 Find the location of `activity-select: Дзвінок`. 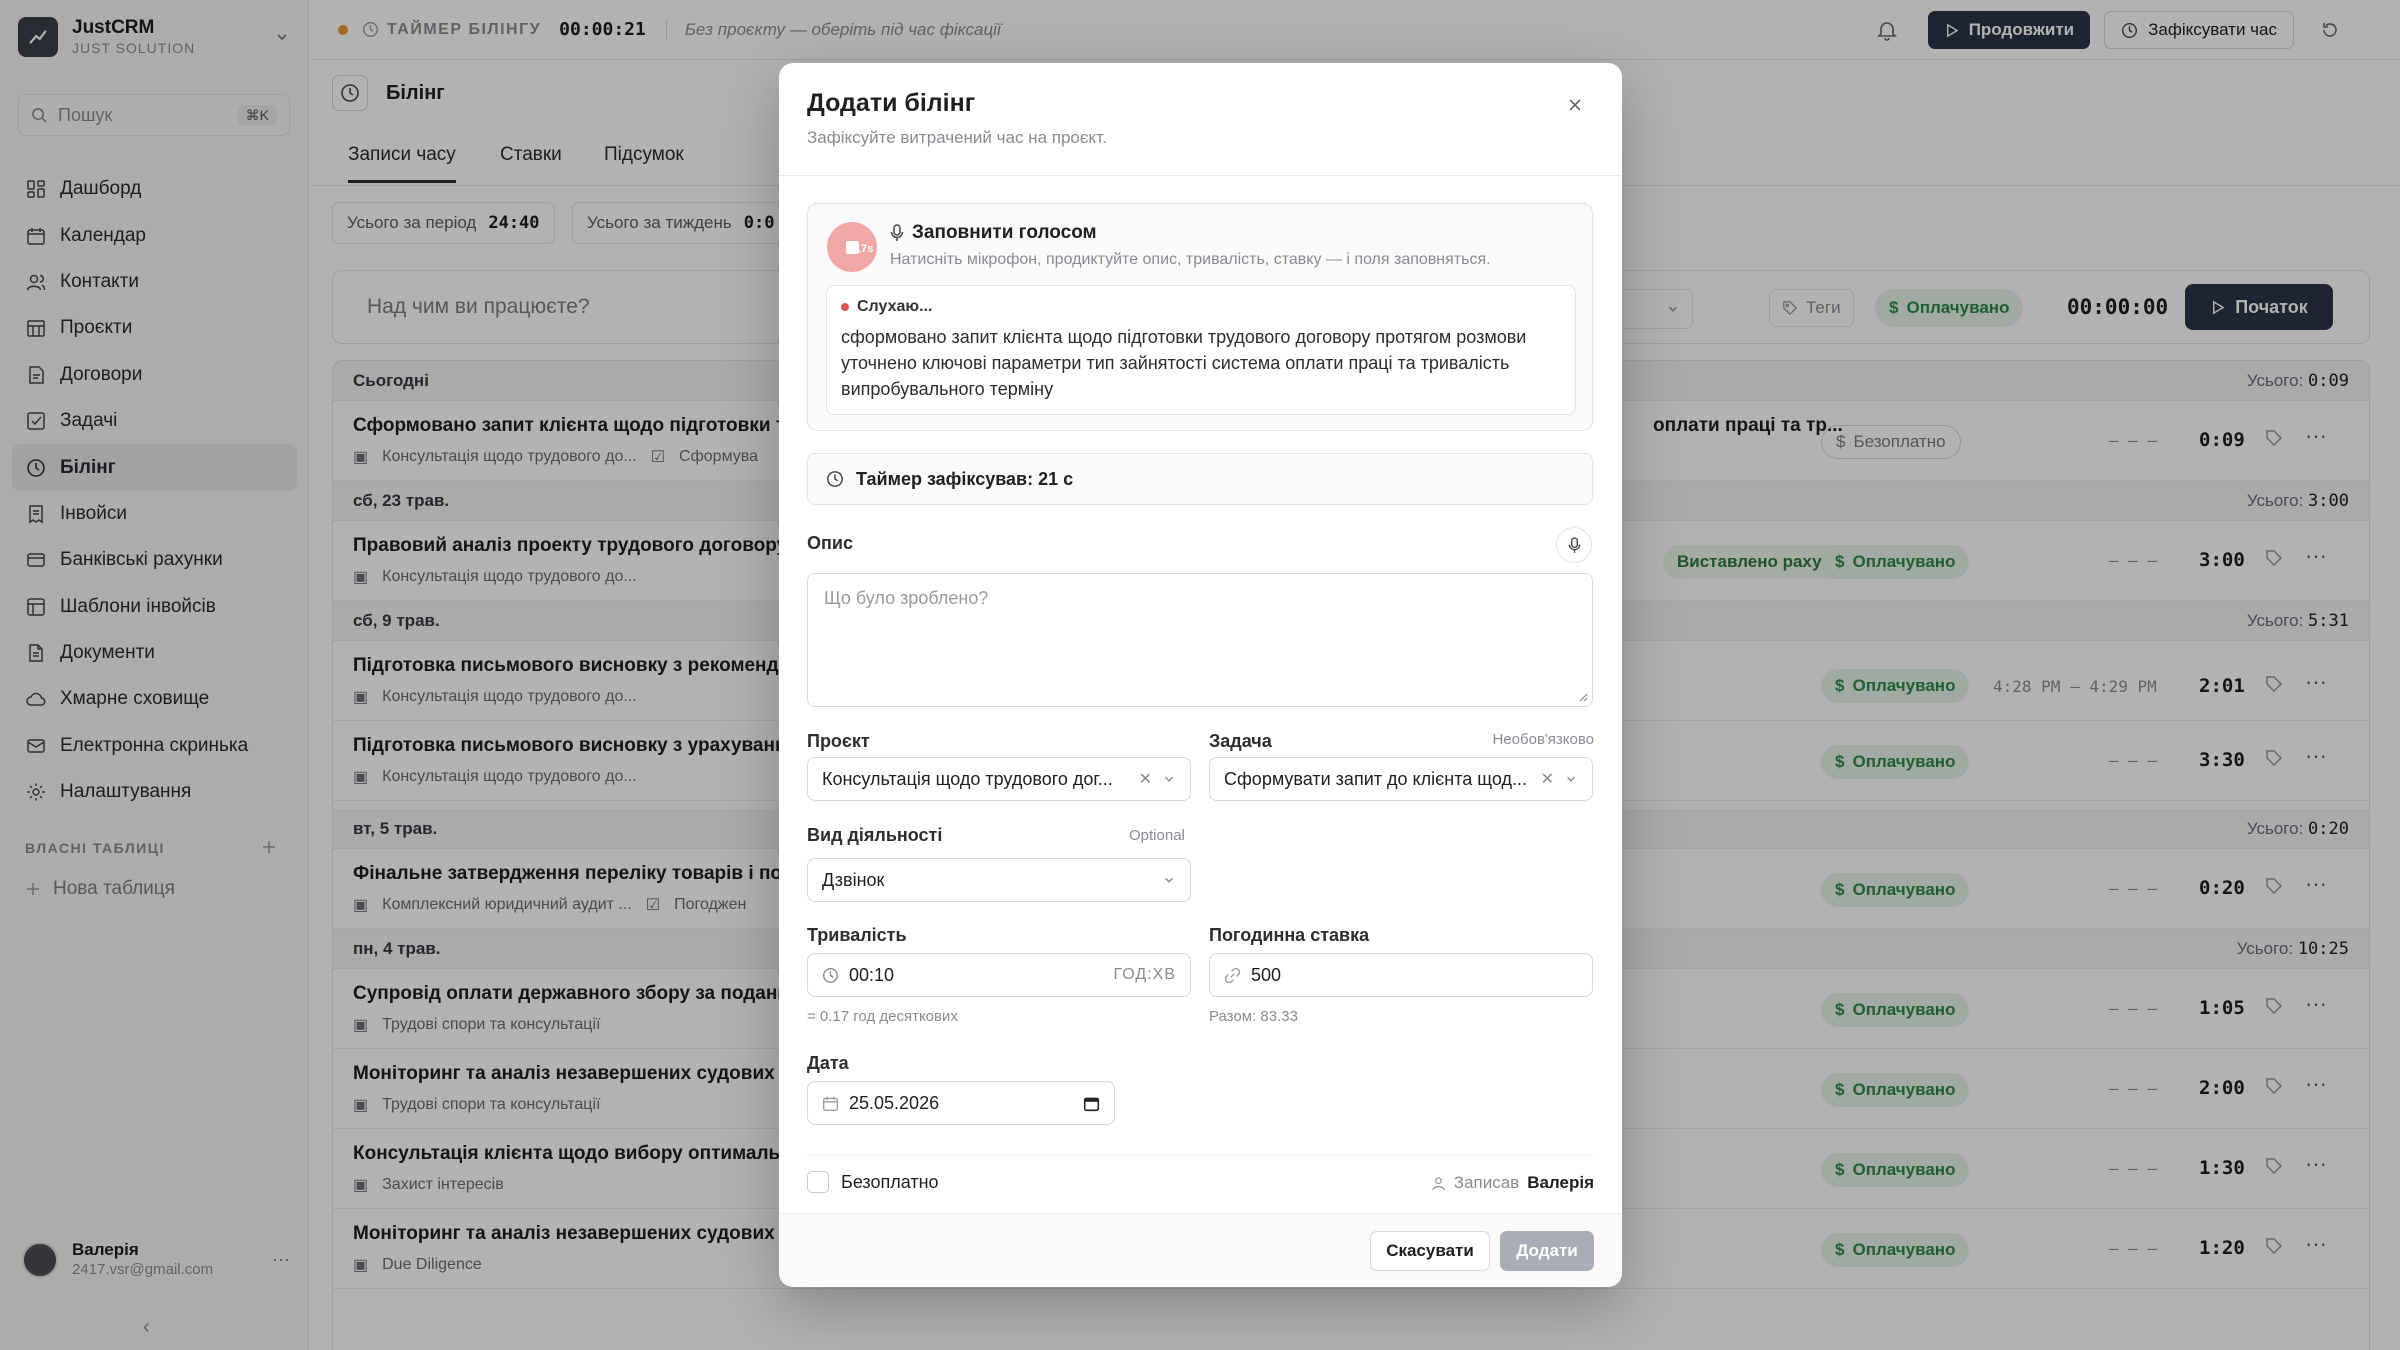

activity-select: Дзвінок is located at coordinates (999, 880).